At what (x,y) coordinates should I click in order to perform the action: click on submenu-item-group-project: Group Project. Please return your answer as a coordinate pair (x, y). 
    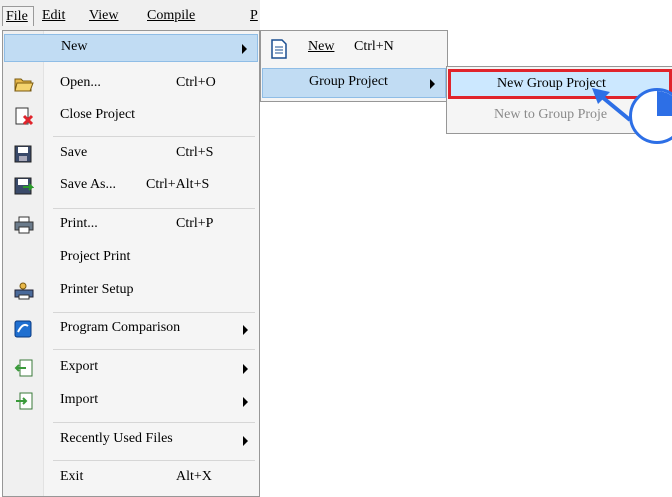
    Looking at the image, I should click on (354, 83).